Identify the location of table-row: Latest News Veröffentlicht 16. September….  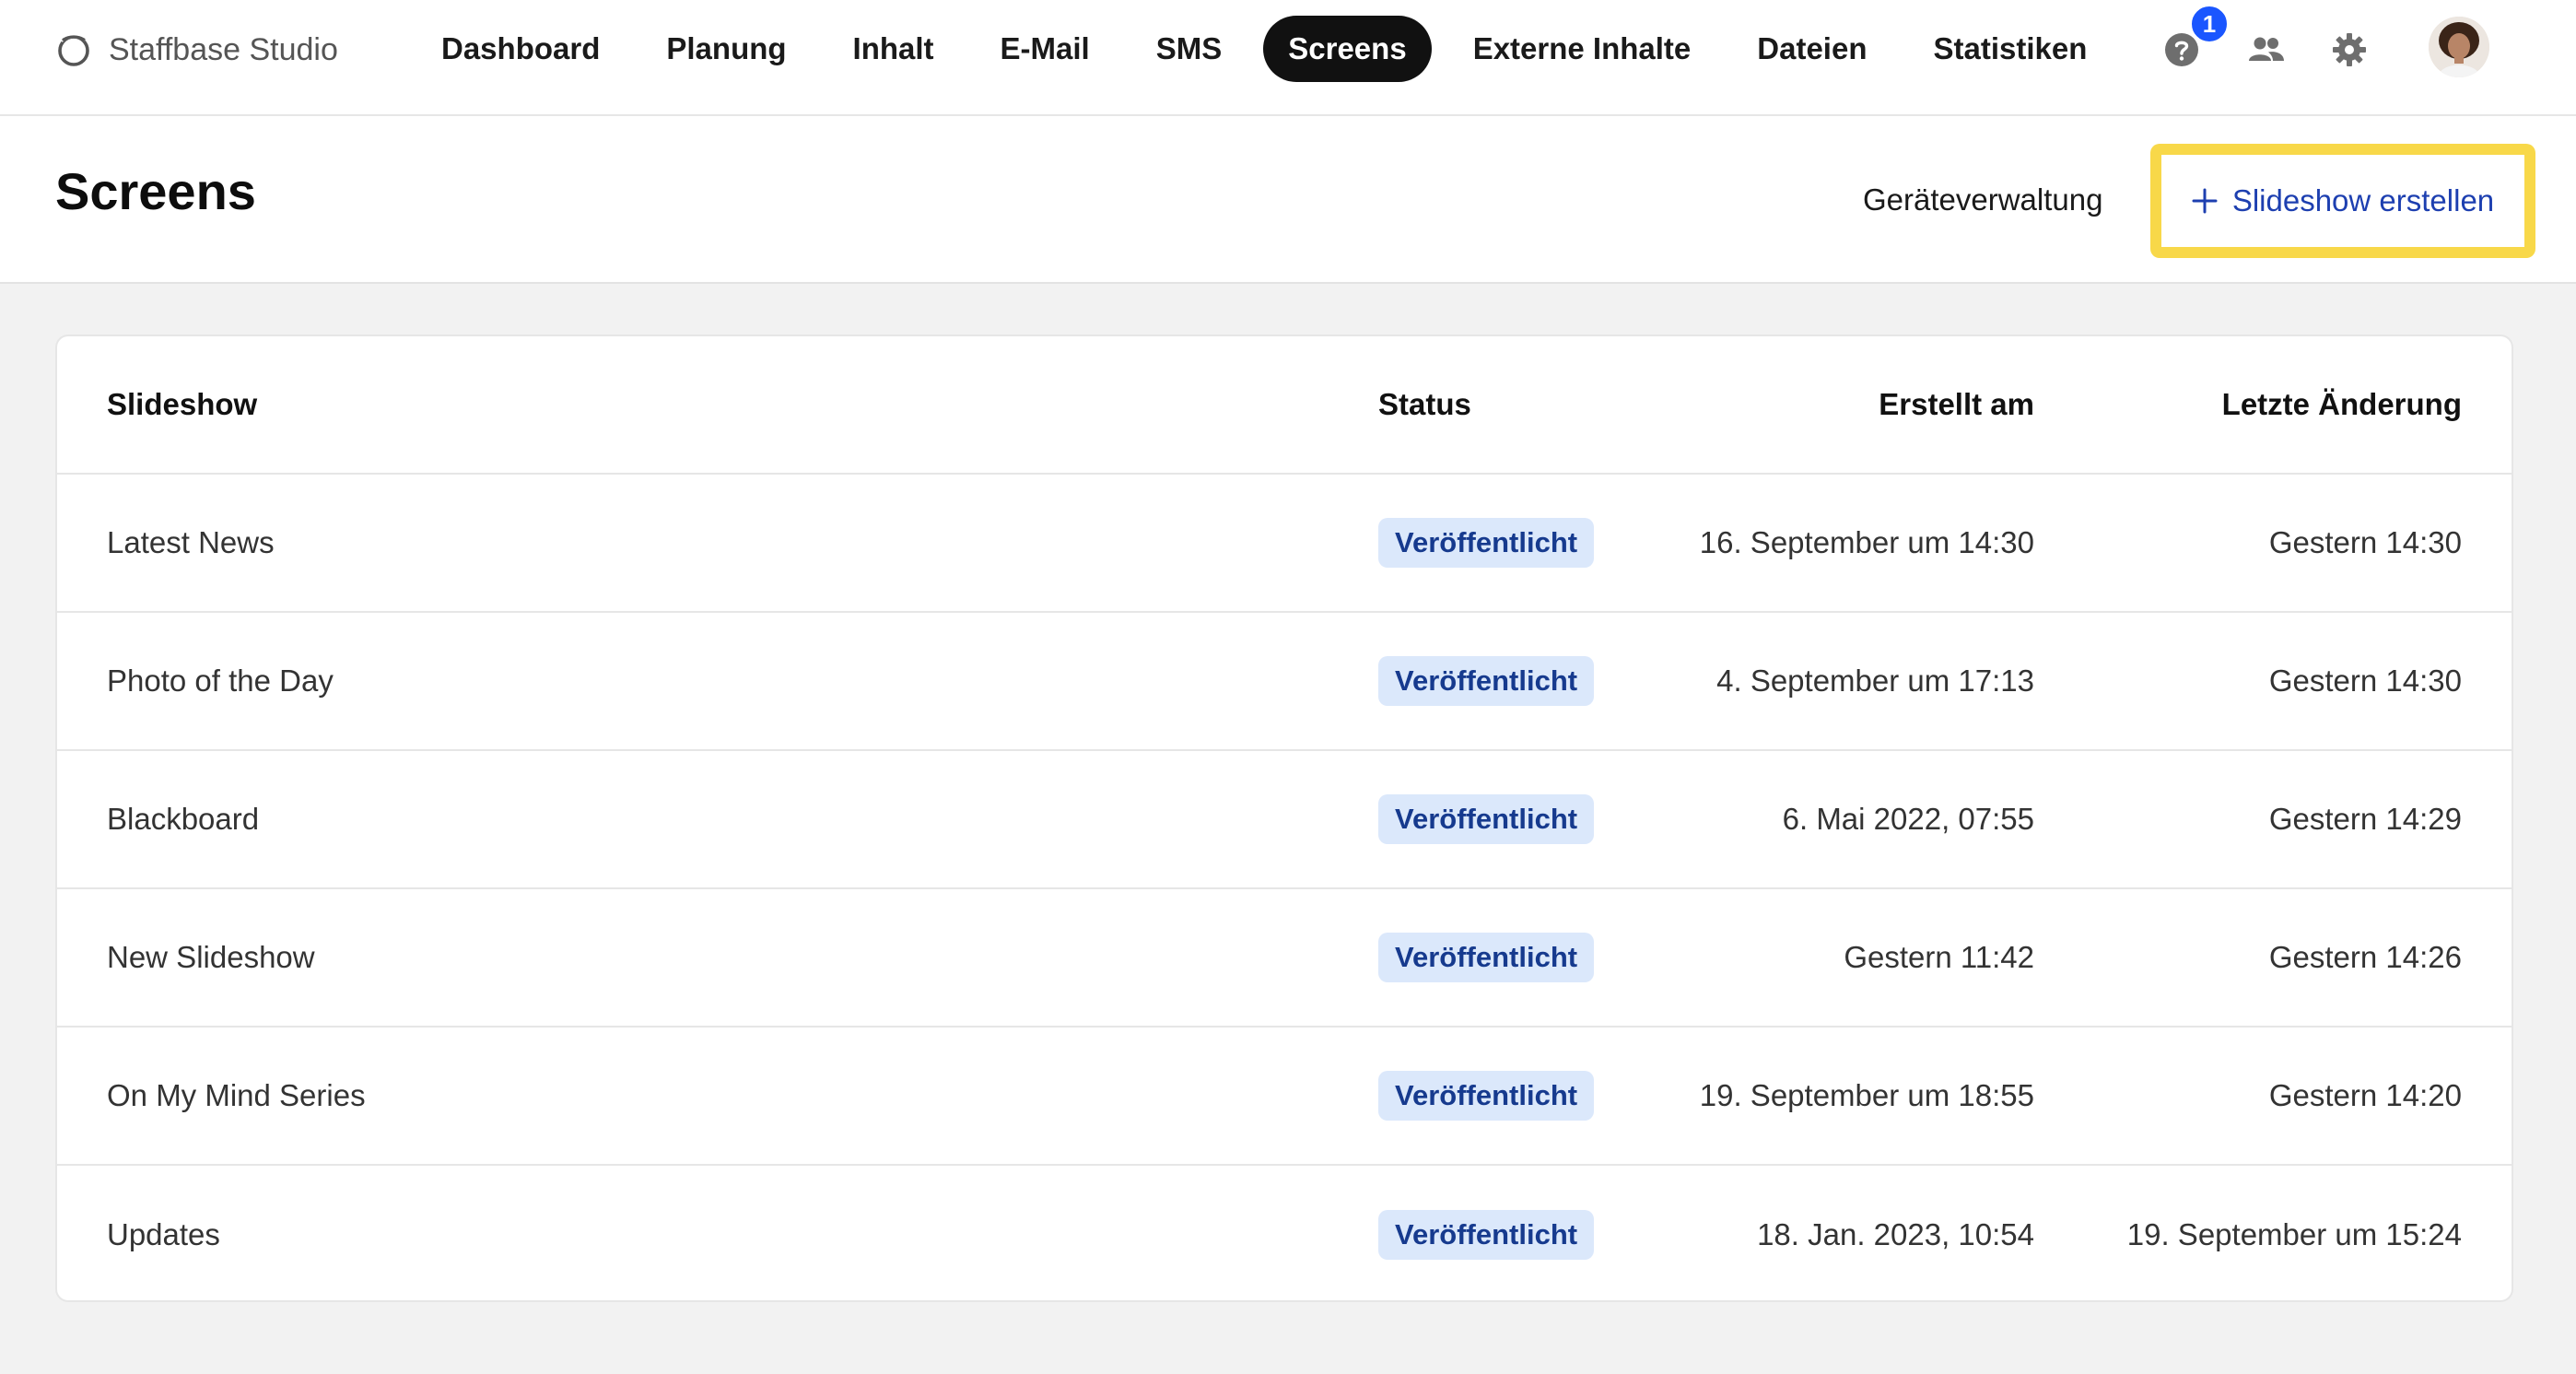
(1284, 544).